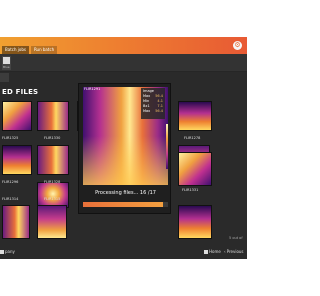 The width and height of the screenshot is (320, 296). What do you see at coordinates (215, 251) in the screenshot?
I see `home-label: Home` at bounding box center [215, 251].